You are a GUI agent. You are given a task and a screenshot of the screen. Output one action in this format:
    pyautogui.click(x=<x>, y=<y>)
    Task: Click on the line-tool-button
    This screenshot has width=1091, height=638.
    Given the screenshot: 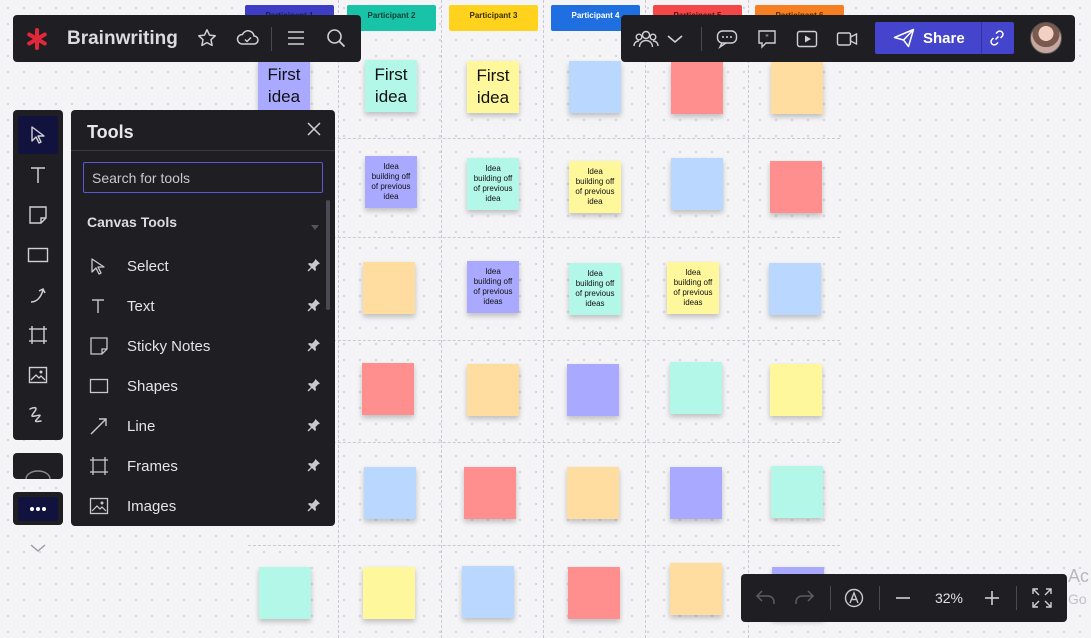 What is the action you would take?
    pyautogui.click(x=38, y=295)
    